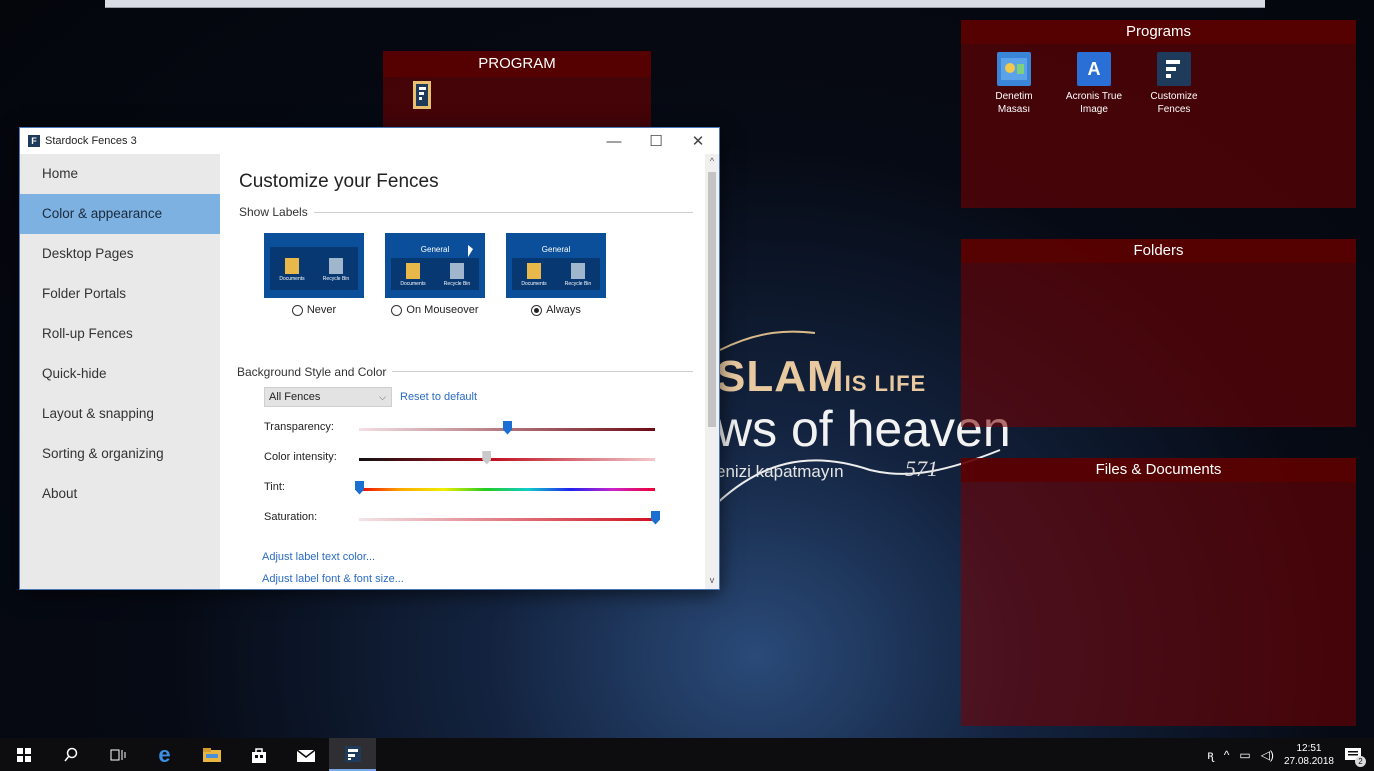 Image resolution: width=1374 pixels, height=771 pixels. What do you see at coordinates (164, 754) in the screenshot?
I see `edge-icon: e` at bounding box center [164, 754].